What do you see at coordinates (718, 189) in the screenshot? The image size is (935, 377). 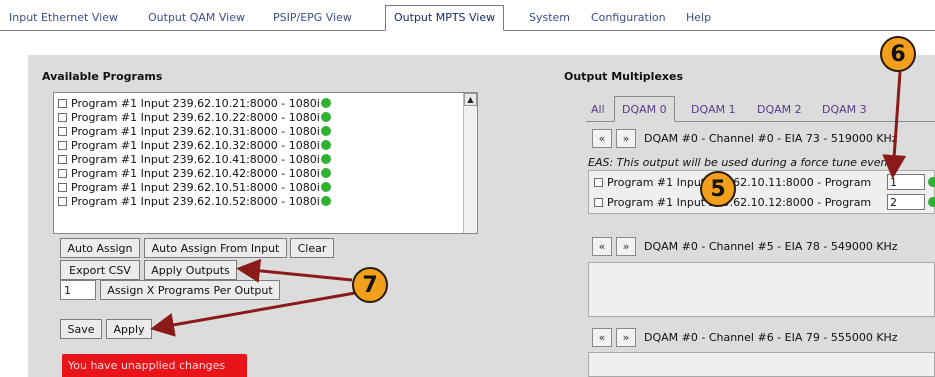 I see `callout-5-marker: 5` at bounding box center [718, 189].